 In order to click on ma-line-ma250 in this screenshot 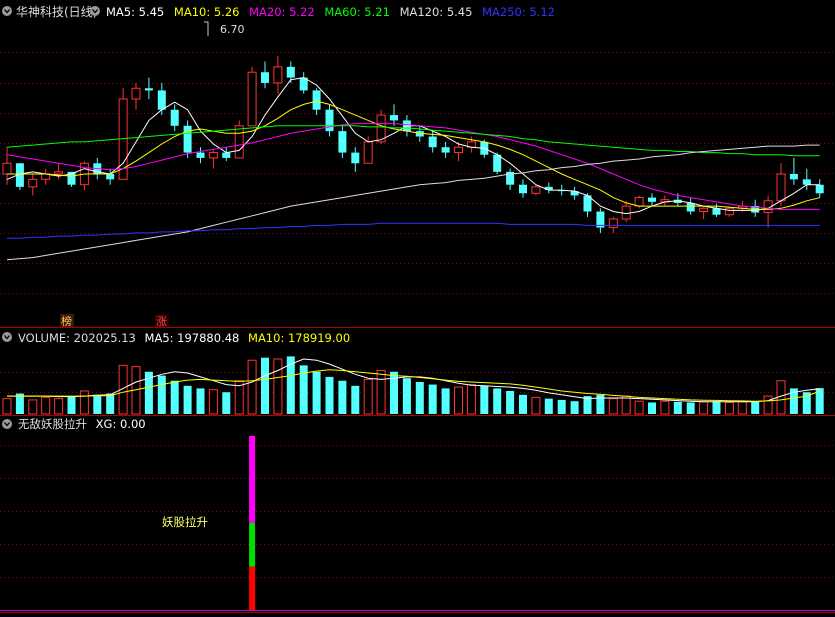, I will do `click(413, 230)`.